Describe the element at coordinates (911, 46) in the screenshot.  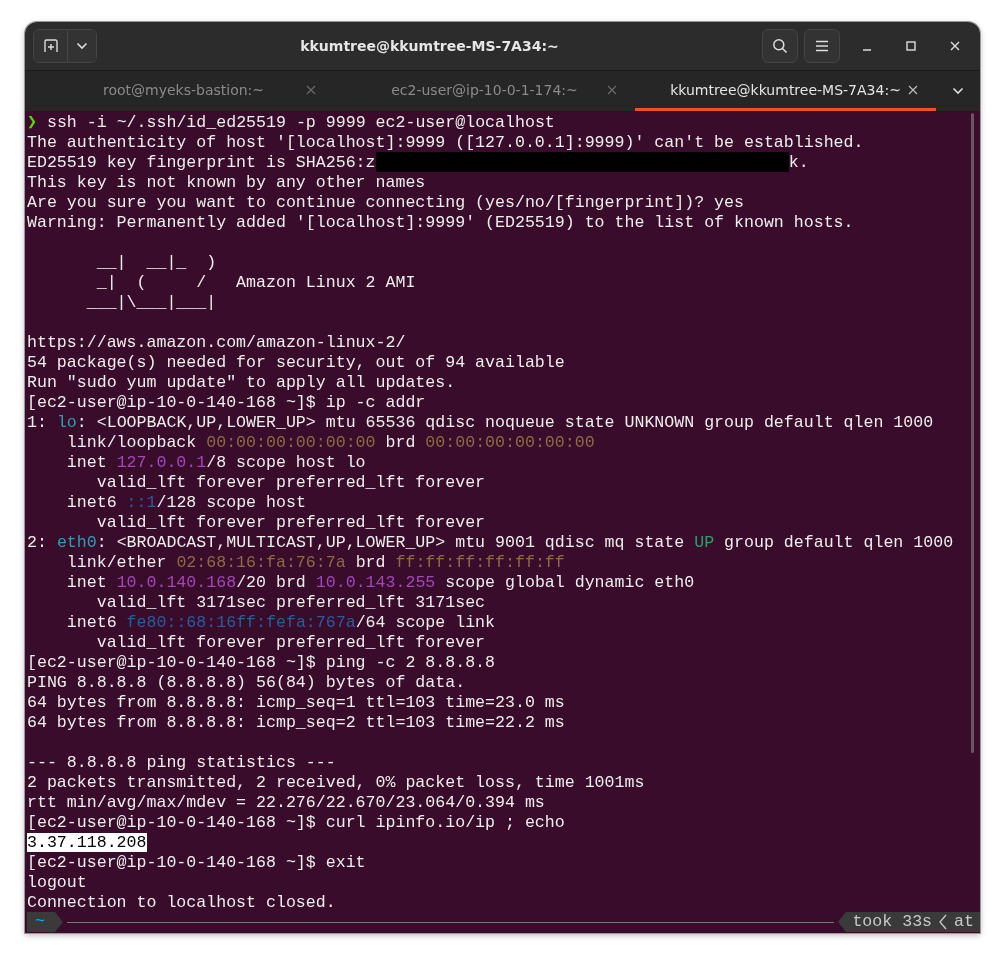
I see `maximize-icon` at that location.